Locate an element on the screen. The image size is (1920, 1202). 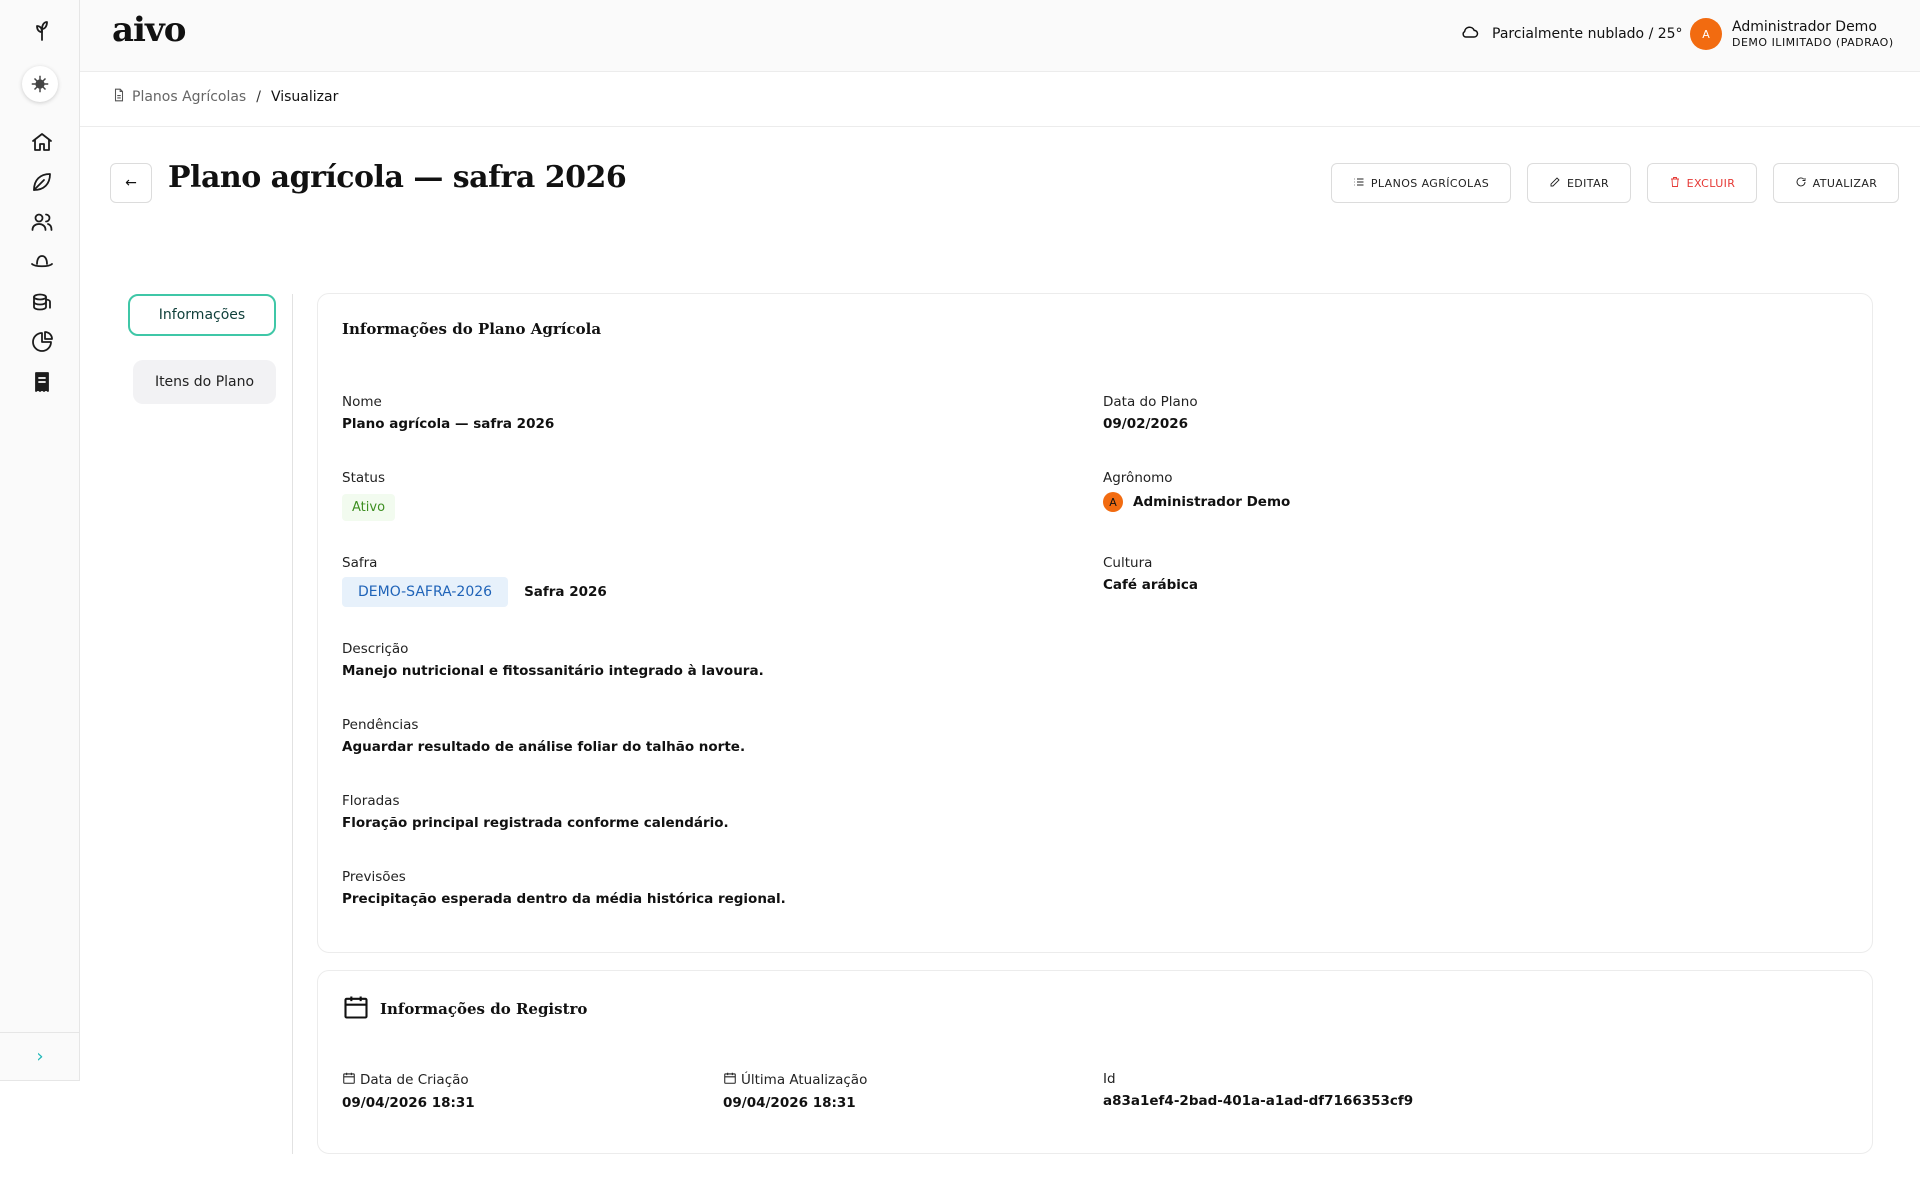
list-icon is located at coordinates (1359, 183).